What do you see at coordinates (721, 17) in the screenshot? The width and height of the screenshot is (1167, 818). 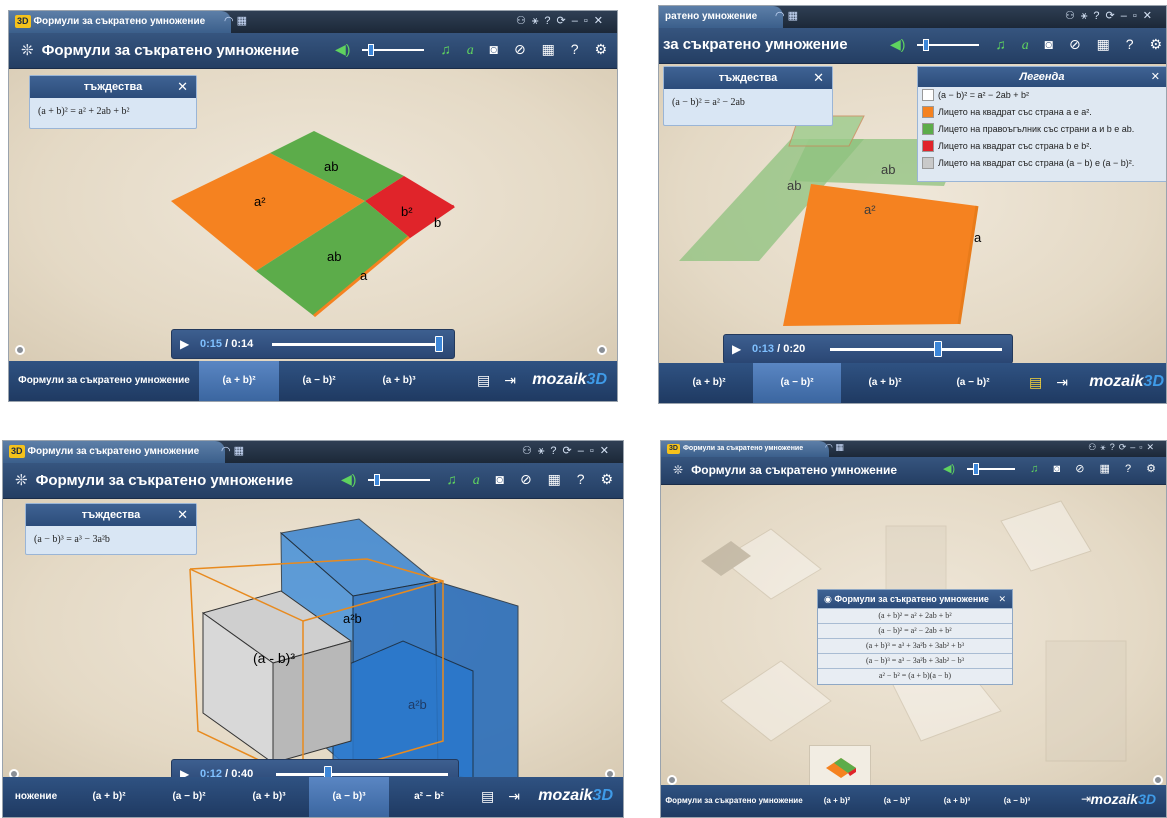 I see `window-tab: ратено умножение` at bounding box center [721, 17].